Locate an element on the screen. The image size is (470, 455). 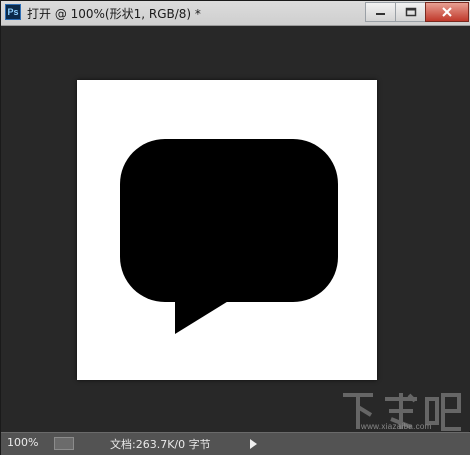
maximize-button is located at coordinates (410, 12).